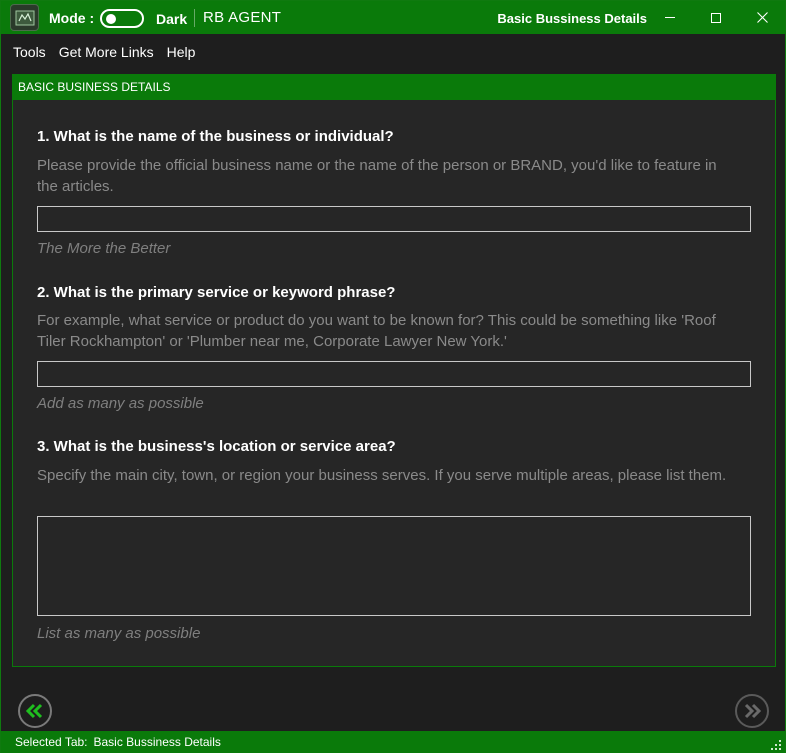  What do you see at coordinates (242, 17) in the screenshot?
I see `app-name: RB AGENT` at bounding box center [242, 17].